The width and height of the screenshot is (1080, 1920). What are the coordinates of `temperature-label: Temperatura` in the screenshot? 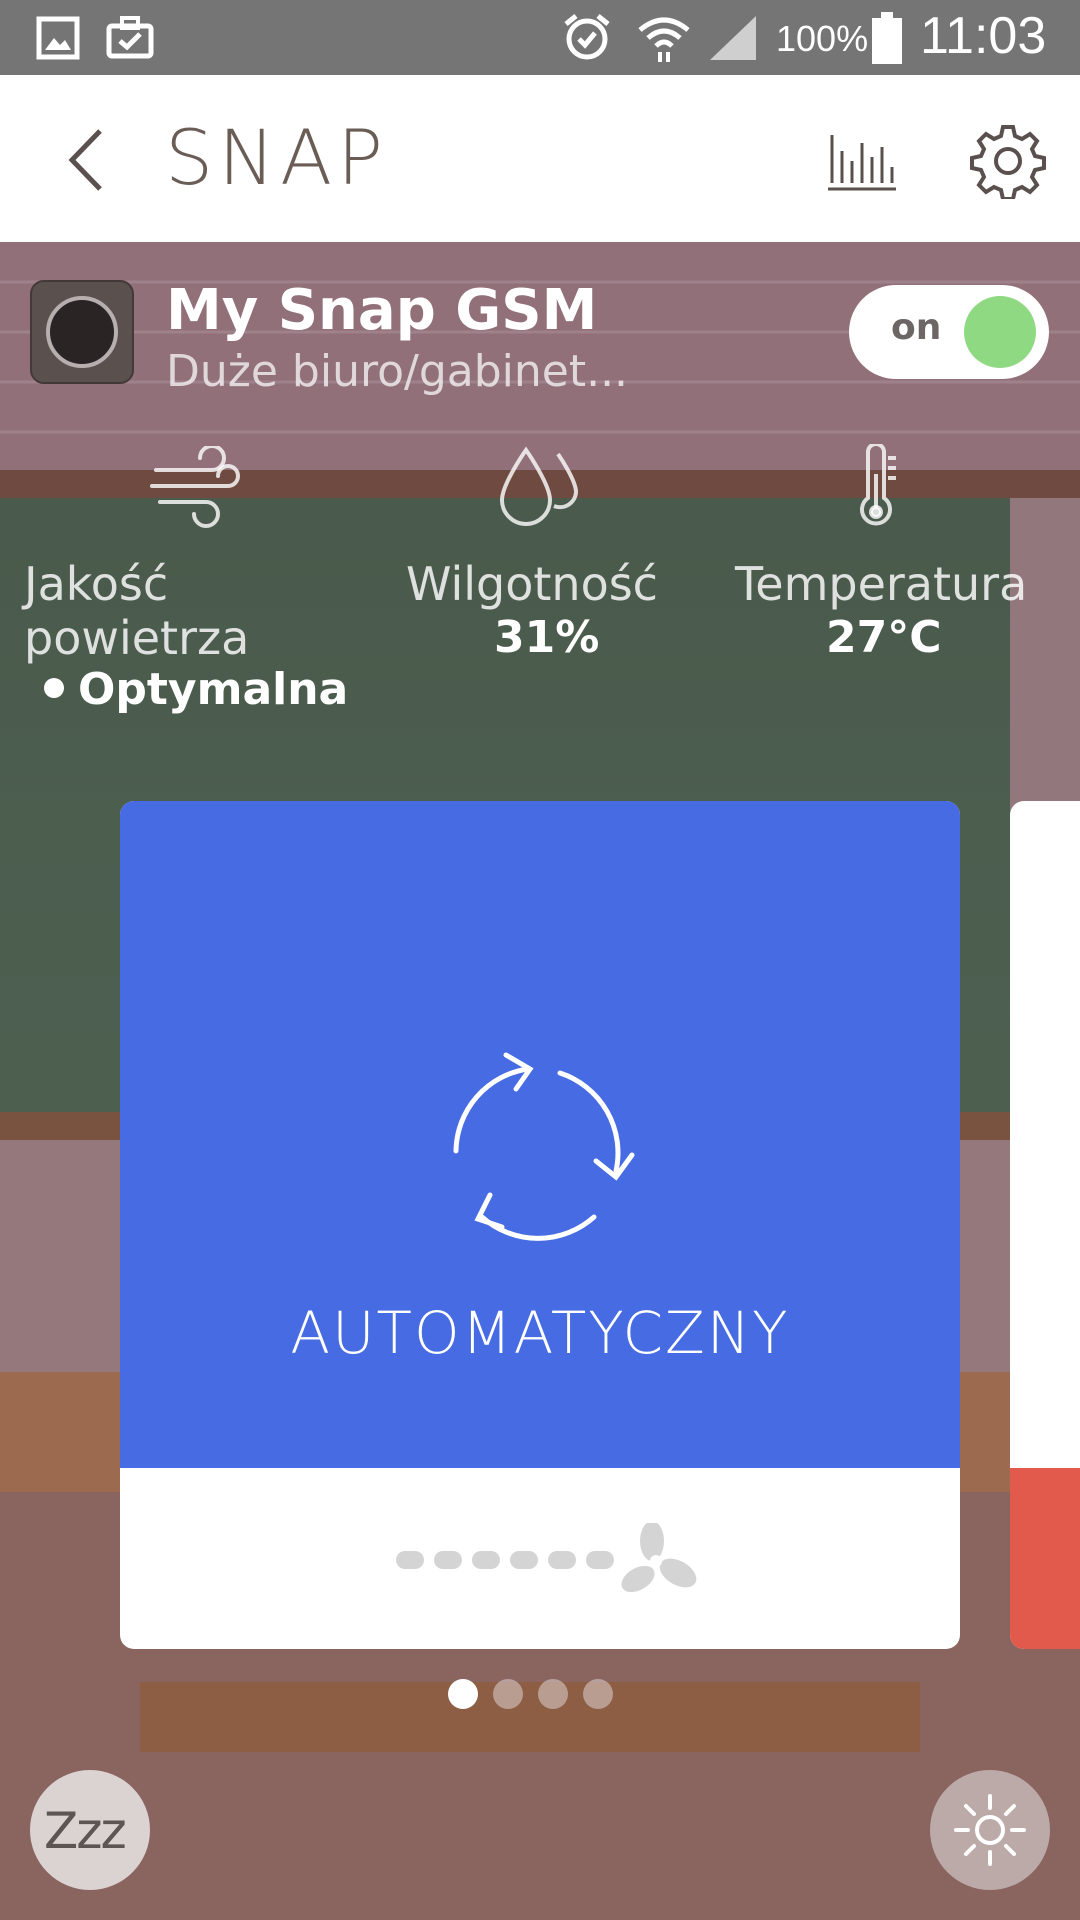 It's located at (881, 584).